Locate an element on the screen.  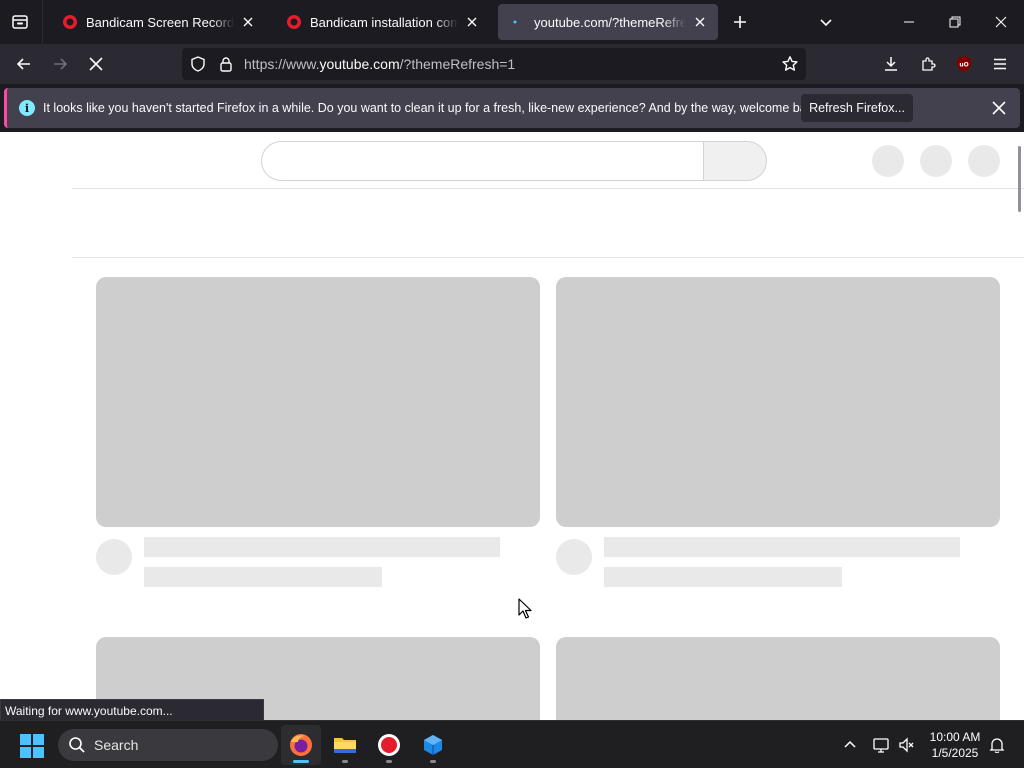
tab-youtube: youtube.com/?themeRefresh=1 is located at coordinates (608, 22).